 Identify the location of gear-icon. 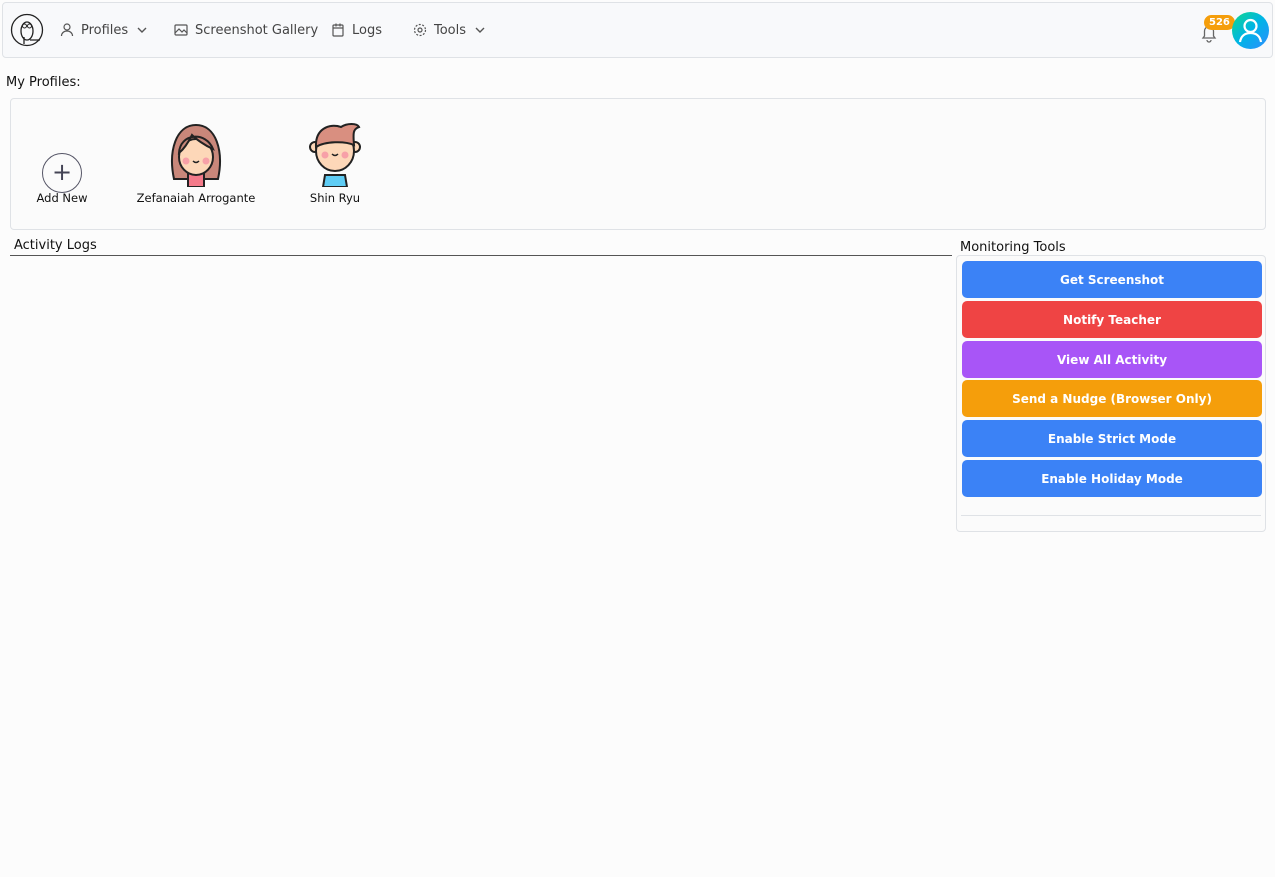
(420, 30).